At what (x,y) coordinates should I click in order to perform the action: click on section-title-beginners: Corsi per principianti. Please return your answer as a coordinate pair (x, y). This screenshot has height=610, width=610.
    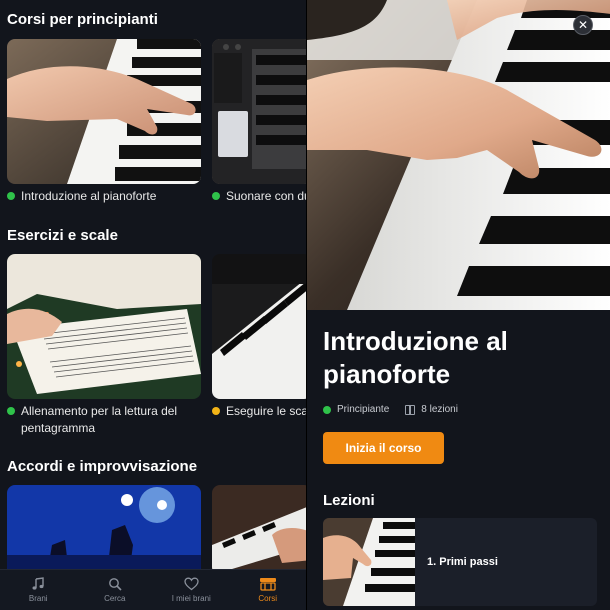
    Looking at the image, I should click on (82, 19).